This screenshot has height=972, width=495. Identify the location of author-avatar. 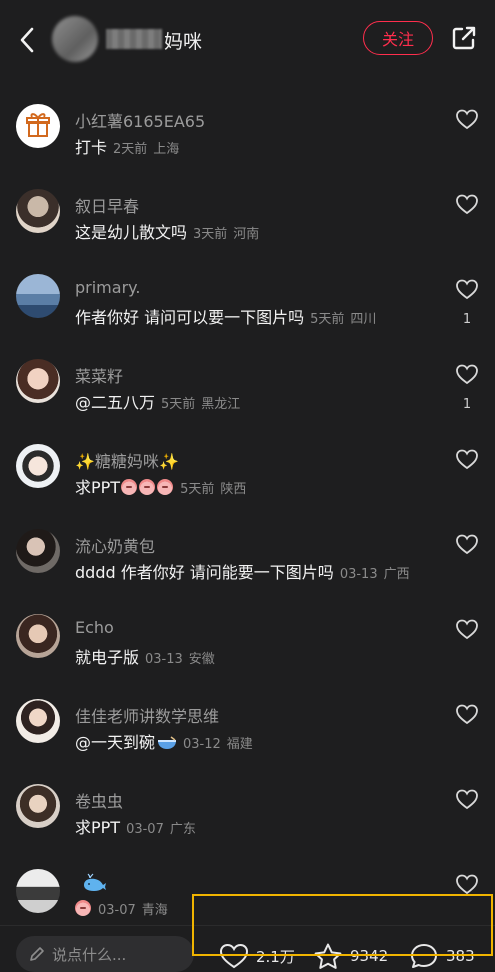
(75, 39).